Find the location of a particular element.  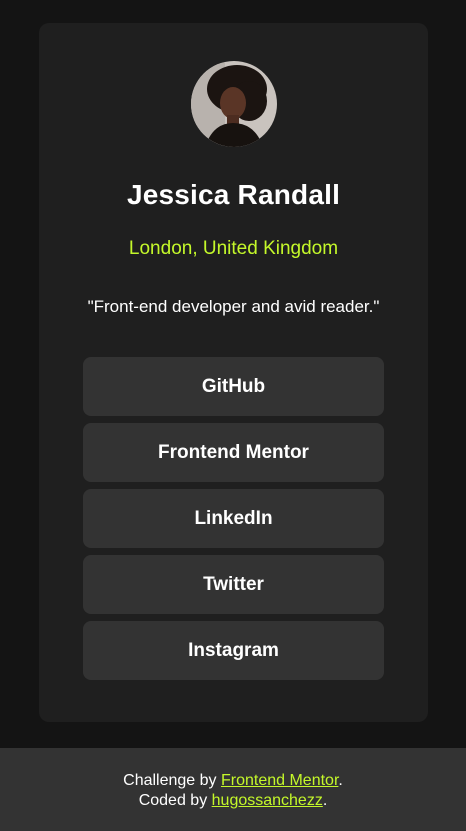

link-instagram-button: Instagram is located at coordinates (233, 650).